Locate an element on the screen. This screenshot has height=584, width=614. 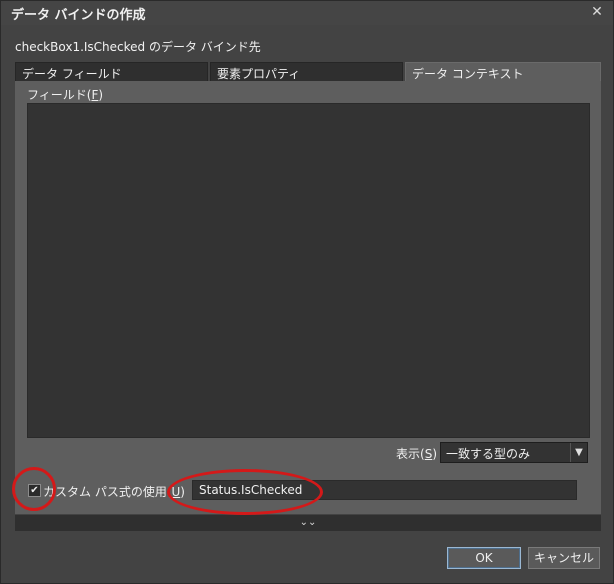
tab-data-context: データ コンテキスト is located at coordinates (503, 72).